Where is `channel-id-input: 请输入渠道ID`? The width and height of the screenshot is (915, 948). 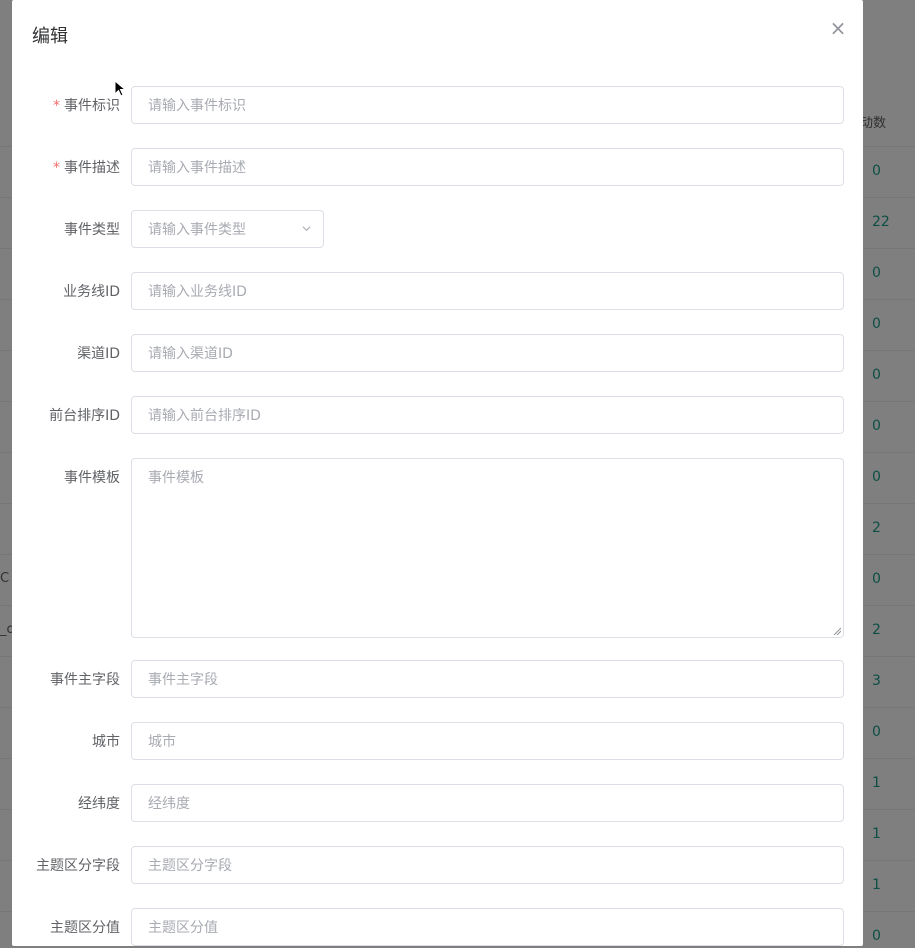 channel-id-input: 请输入渠道ID is located at coordinates (487, 353).